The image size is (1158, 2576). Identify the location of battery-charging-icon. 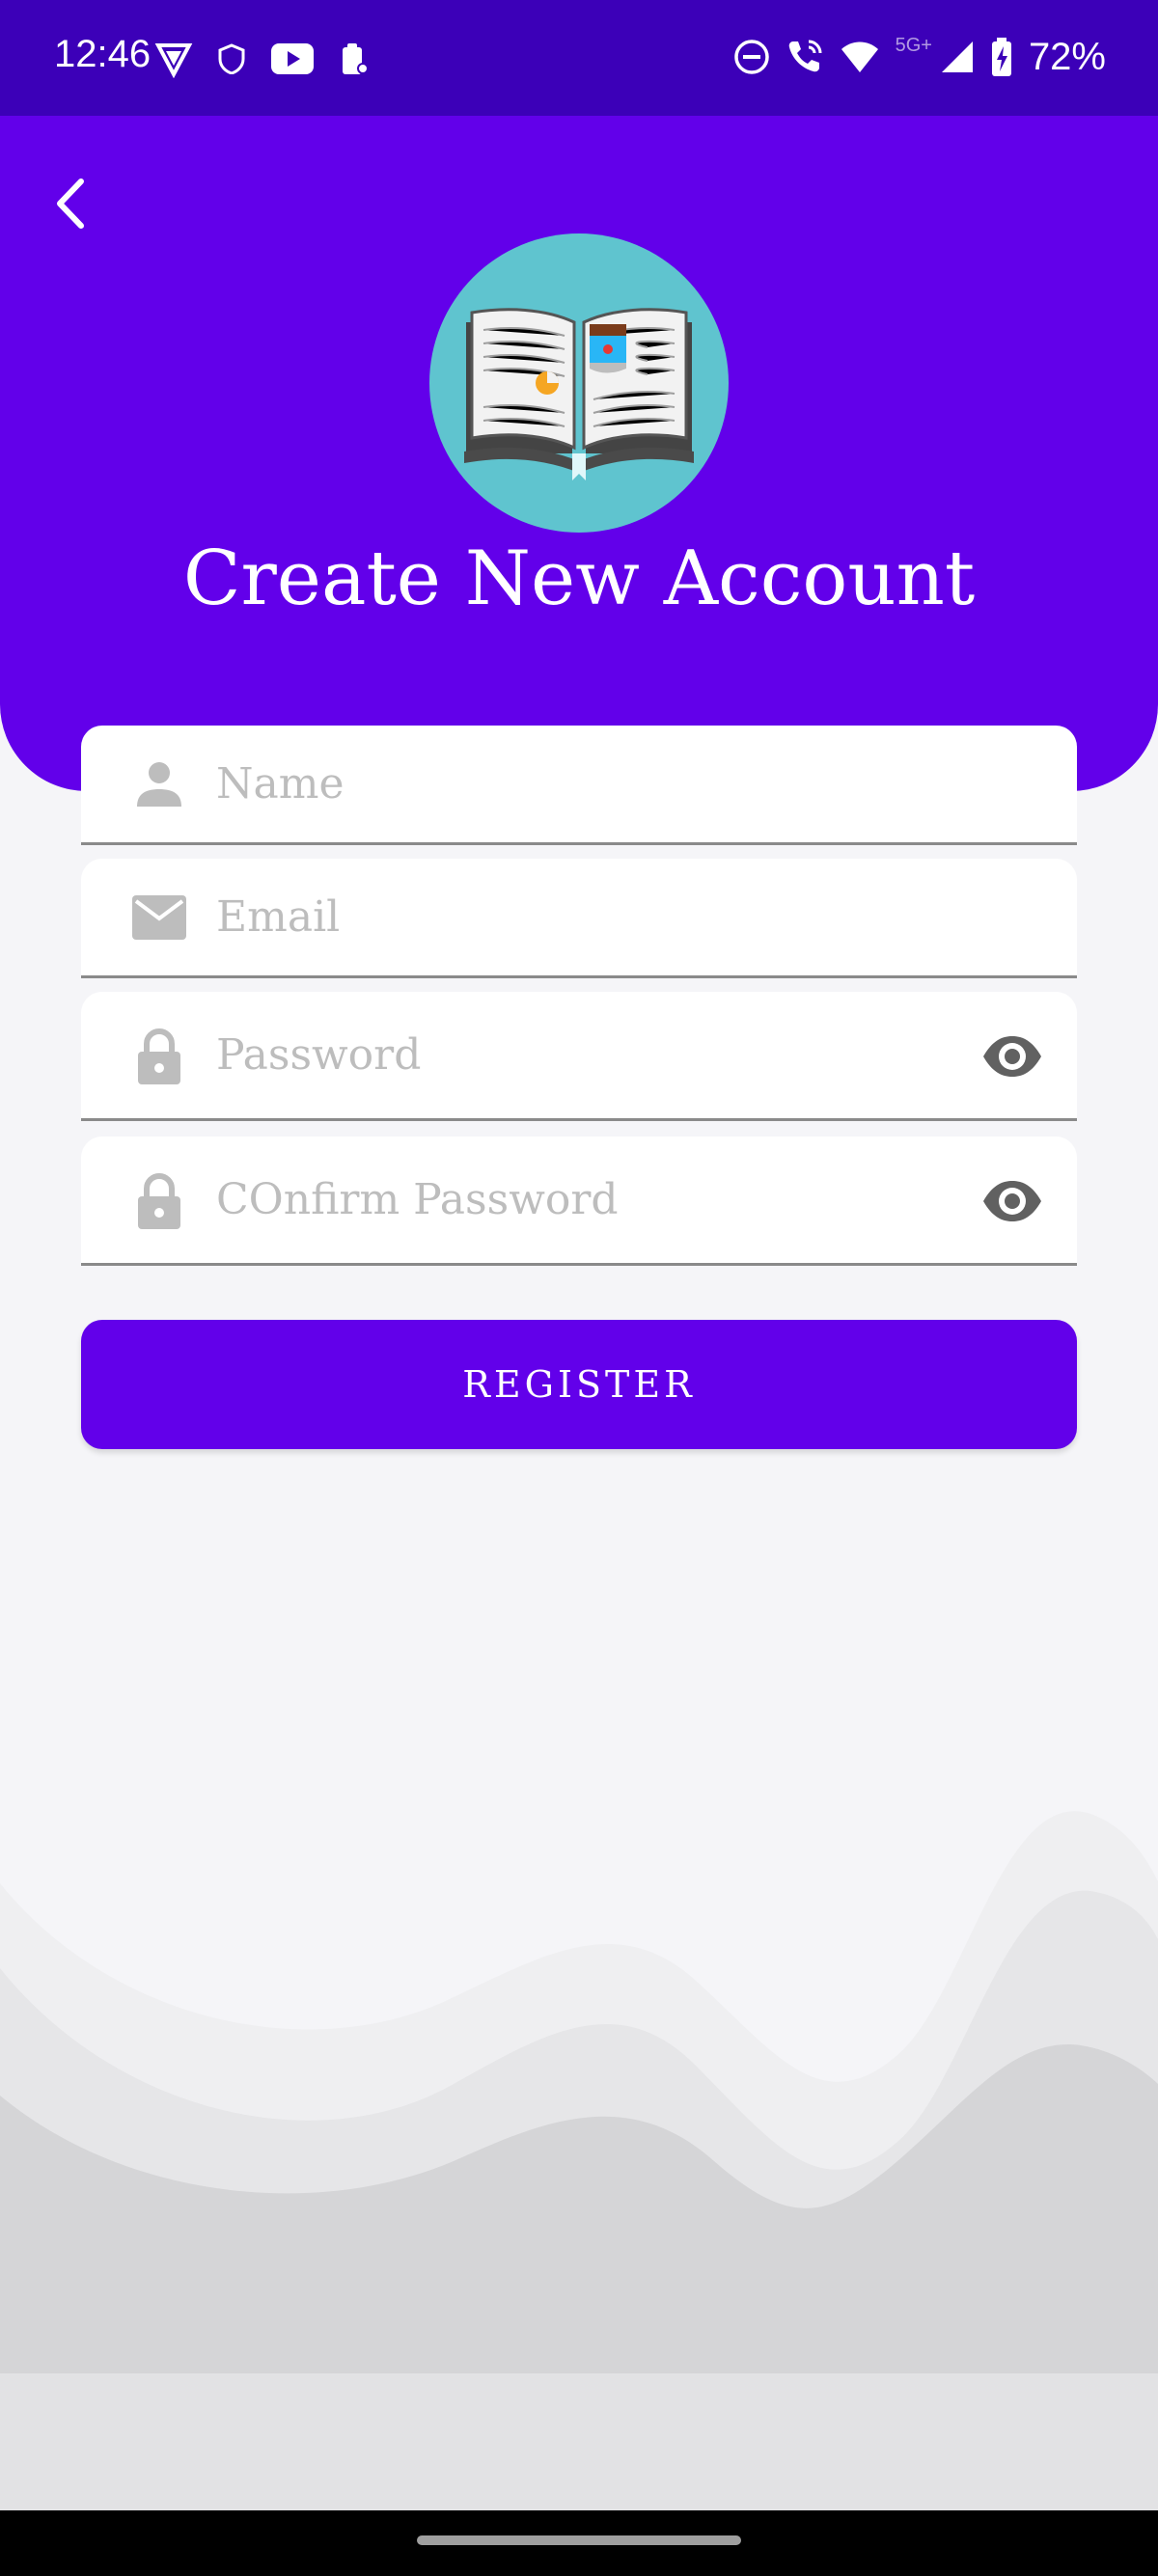
(1001, 57).